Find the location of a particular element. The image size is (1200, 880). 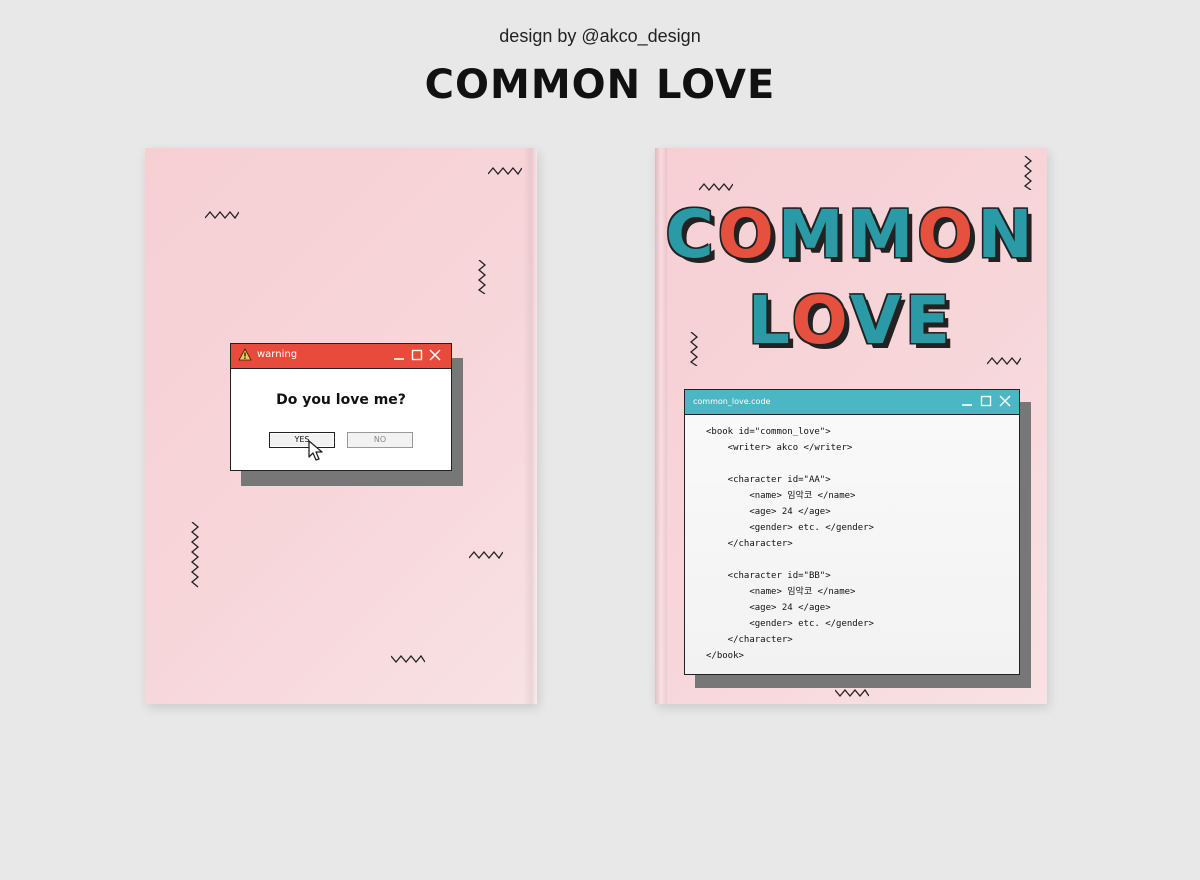

dialog-question: Do you love me? is located at coordinates (341, 400).